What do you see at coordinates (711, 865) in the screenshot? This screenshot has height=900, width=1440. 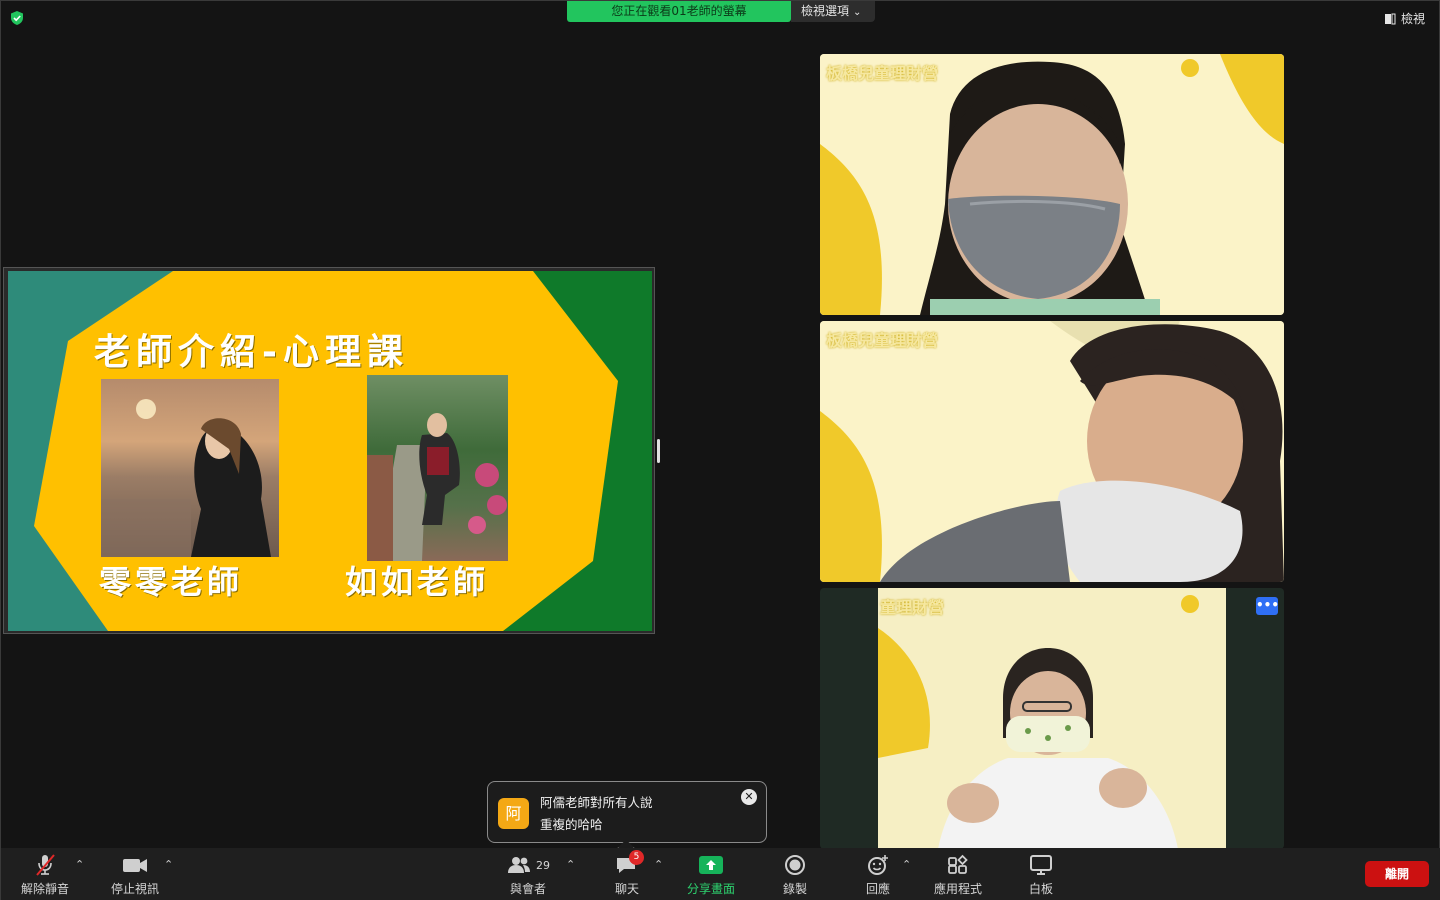 I see `share-screen-icon` at bounding box center [711, 865].